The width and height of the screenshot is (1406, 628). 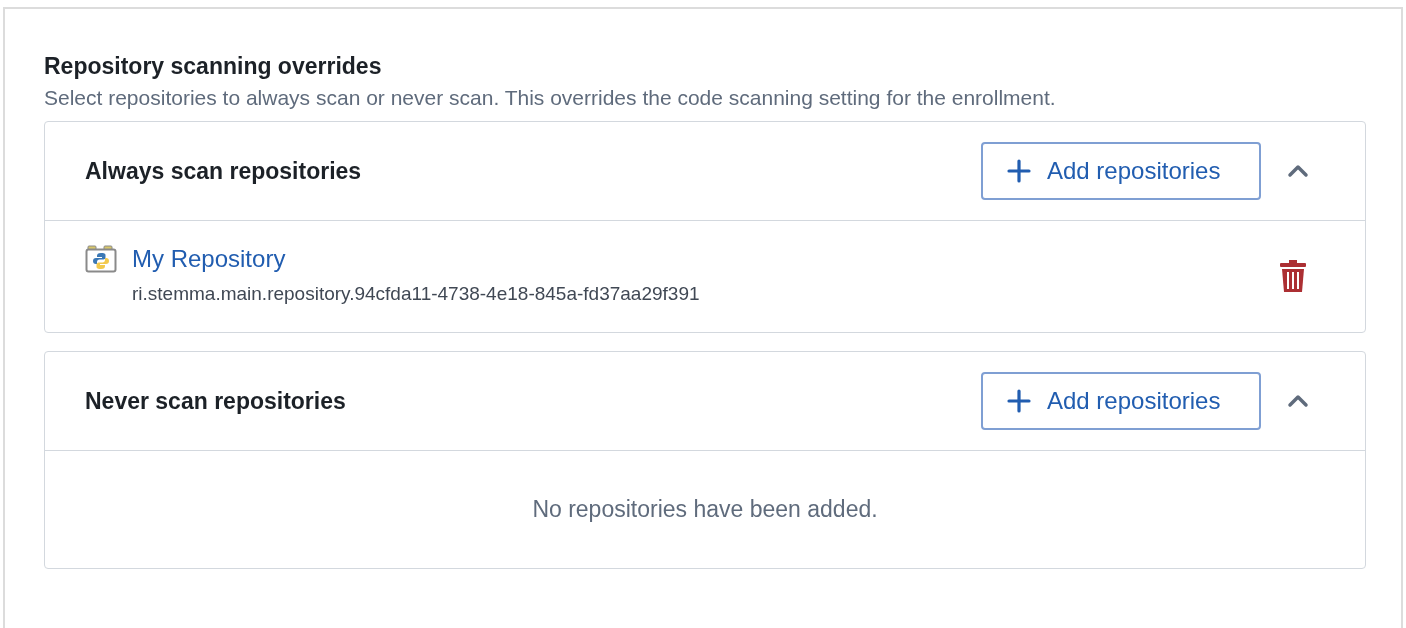 I want to click on section-description: Select repositories to always scan or never scan. This overrides the code scanning setting for the enrollment., so click(x=550, y=98).